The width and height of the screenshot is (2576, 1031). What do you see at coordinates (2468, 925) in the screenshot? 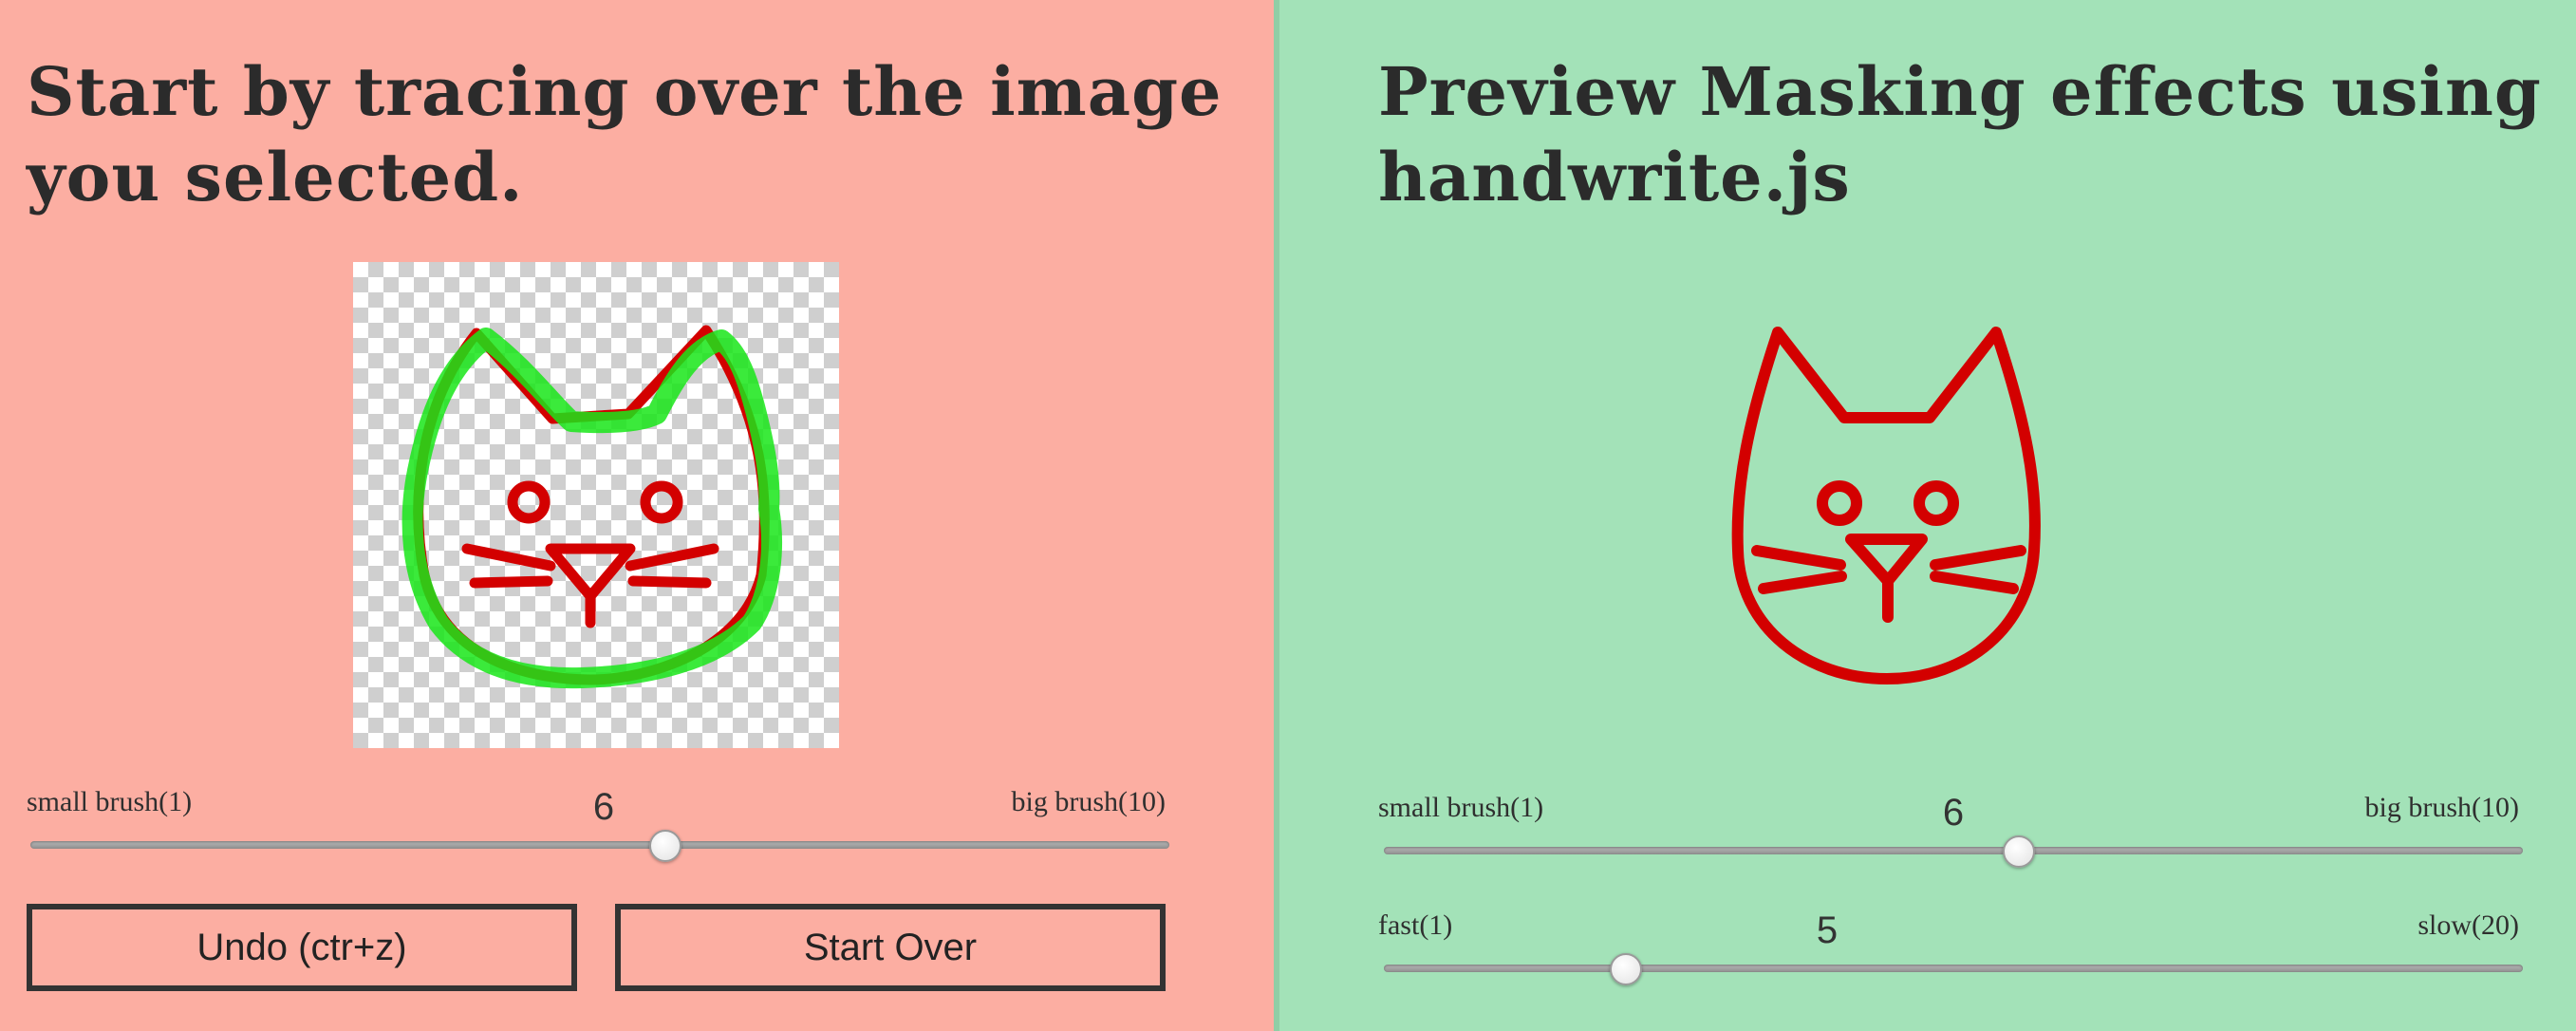
I see `speed-max-label: slow(20)` at bounding box center [2468, 925].